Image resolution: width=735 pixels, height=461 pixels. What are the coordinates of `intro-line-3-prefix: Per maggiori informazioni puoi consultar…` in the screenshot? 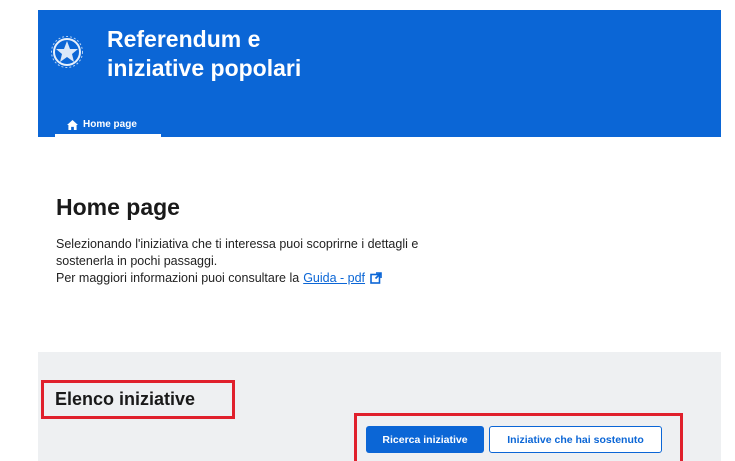 It's located at (178, 278).